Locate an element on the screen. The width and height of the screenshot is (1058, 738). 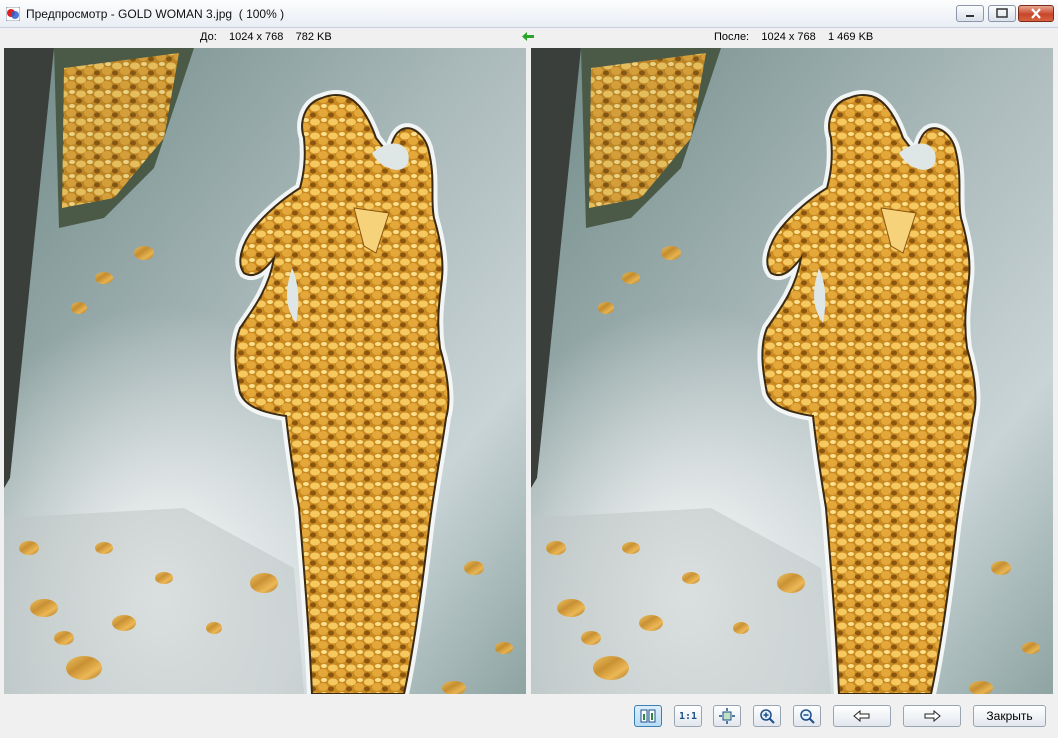
actual-size-label: 1:1 is located at coordinates (688, 716).